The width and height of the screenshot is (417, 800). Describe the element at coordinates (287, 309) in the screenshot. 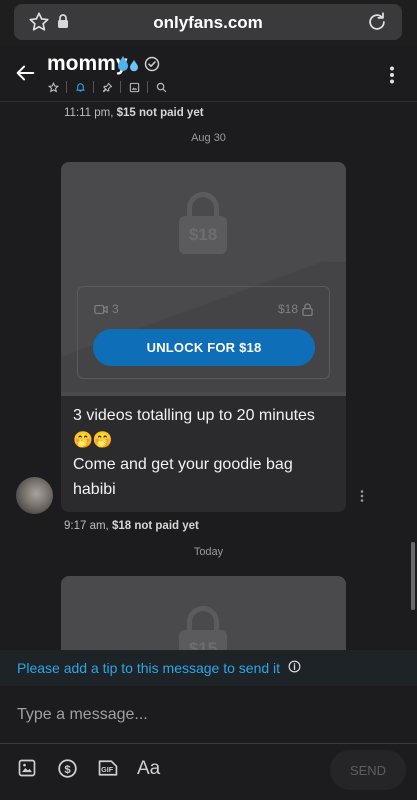

I see `lock-price-label: $18` at that location.